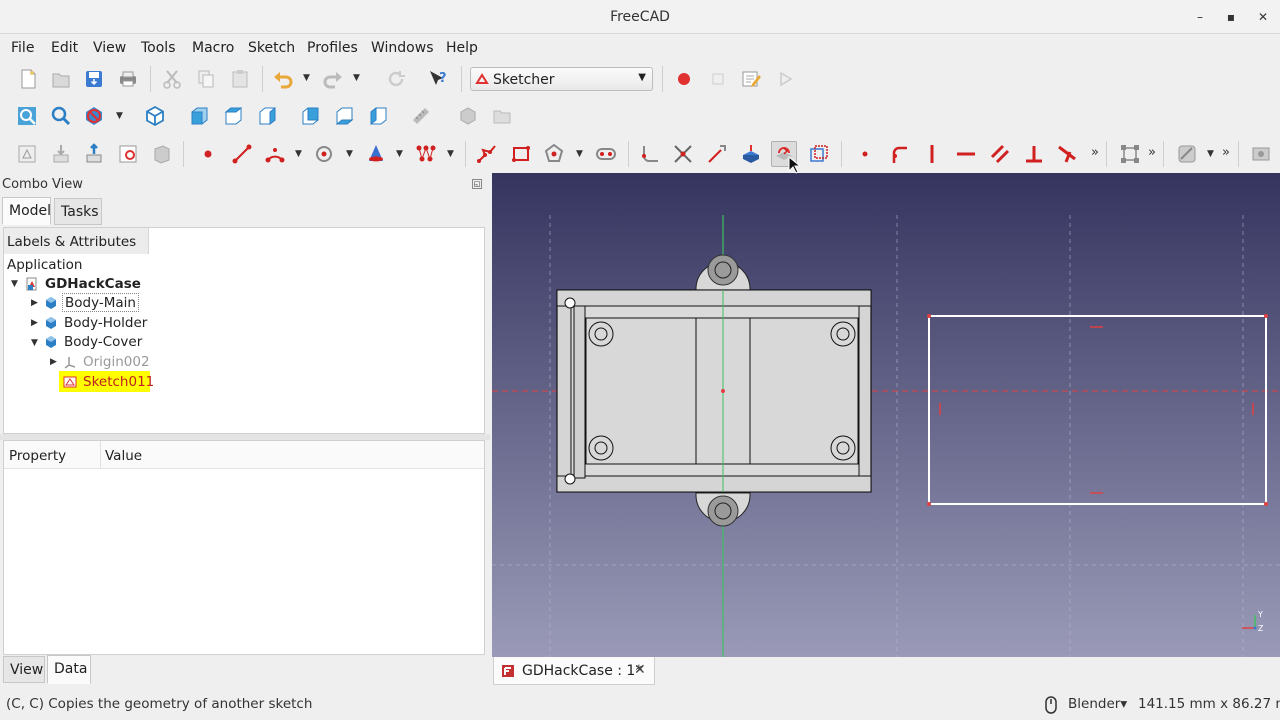  Describe the element at coordinates (402, 48) in the screenshot. I see `menu-windows: Windows` at that location.